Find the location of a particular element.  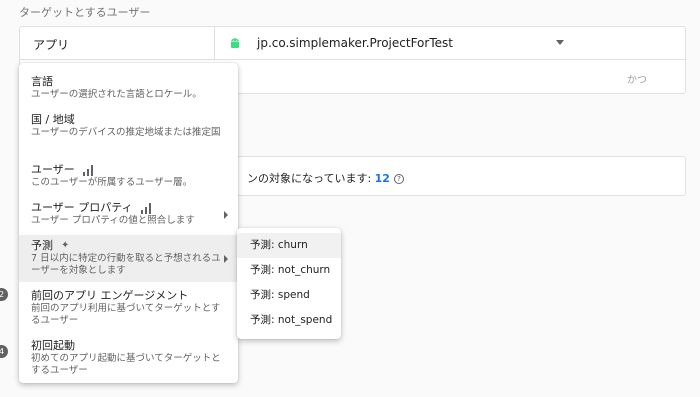

divider is located at coordinates (214, 43).